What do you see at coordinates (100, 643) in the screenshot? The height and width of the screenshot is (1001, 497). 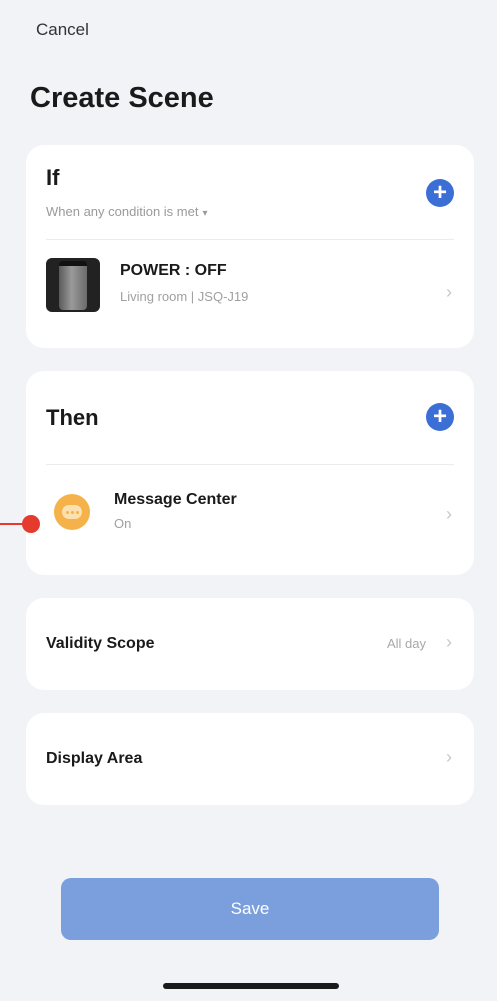 I see `validity-scope-label: Validity Scope` at bounding box center [100, 643].